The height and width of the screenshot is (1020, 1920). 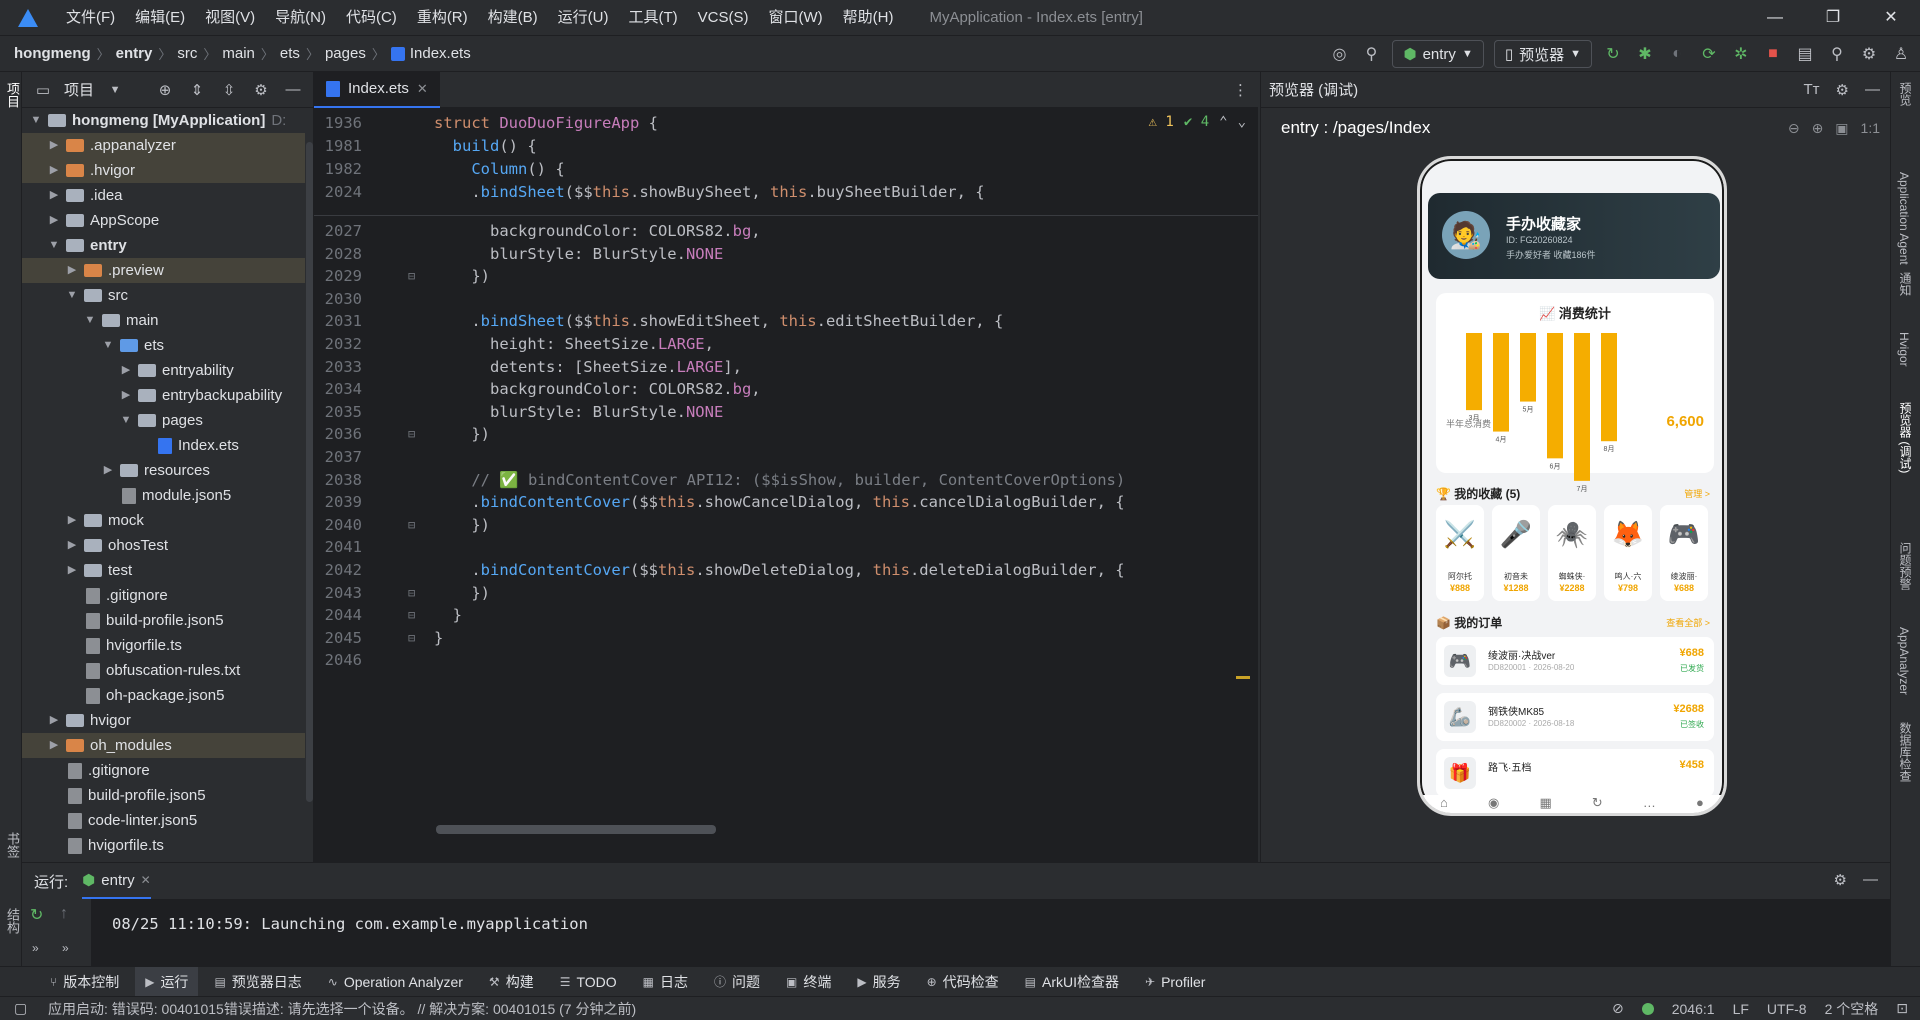 What do you see at coordinates (1697, 493) in the screenshot?
I see `collection-manage-link: 管理 >` at bounding box center [1697, 493].